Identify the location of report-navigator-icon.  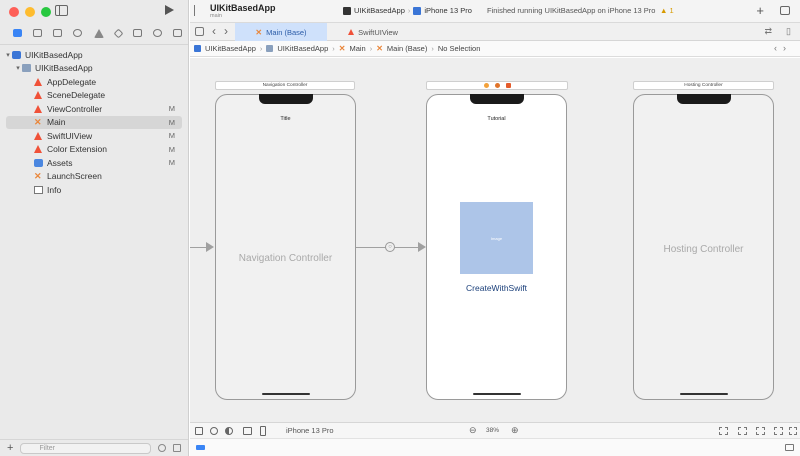
(177, 33).